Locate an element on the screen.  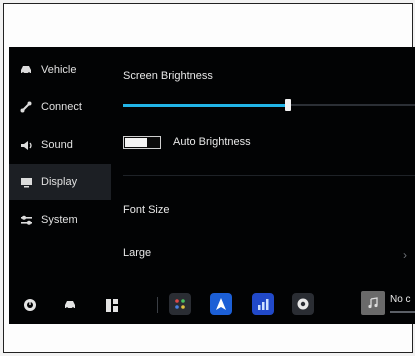
apps-icon is located at coordinates (180, 304).